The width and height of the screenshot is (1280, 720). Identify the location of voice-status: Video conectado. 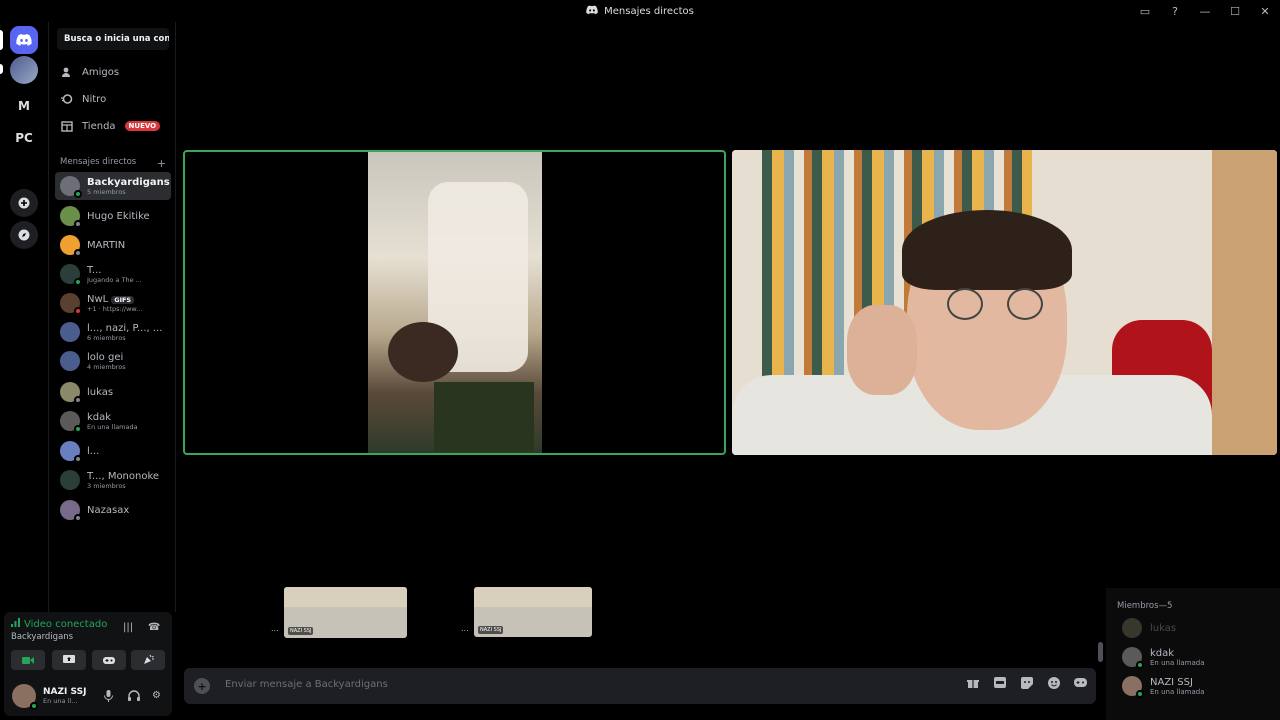
(59, 624).